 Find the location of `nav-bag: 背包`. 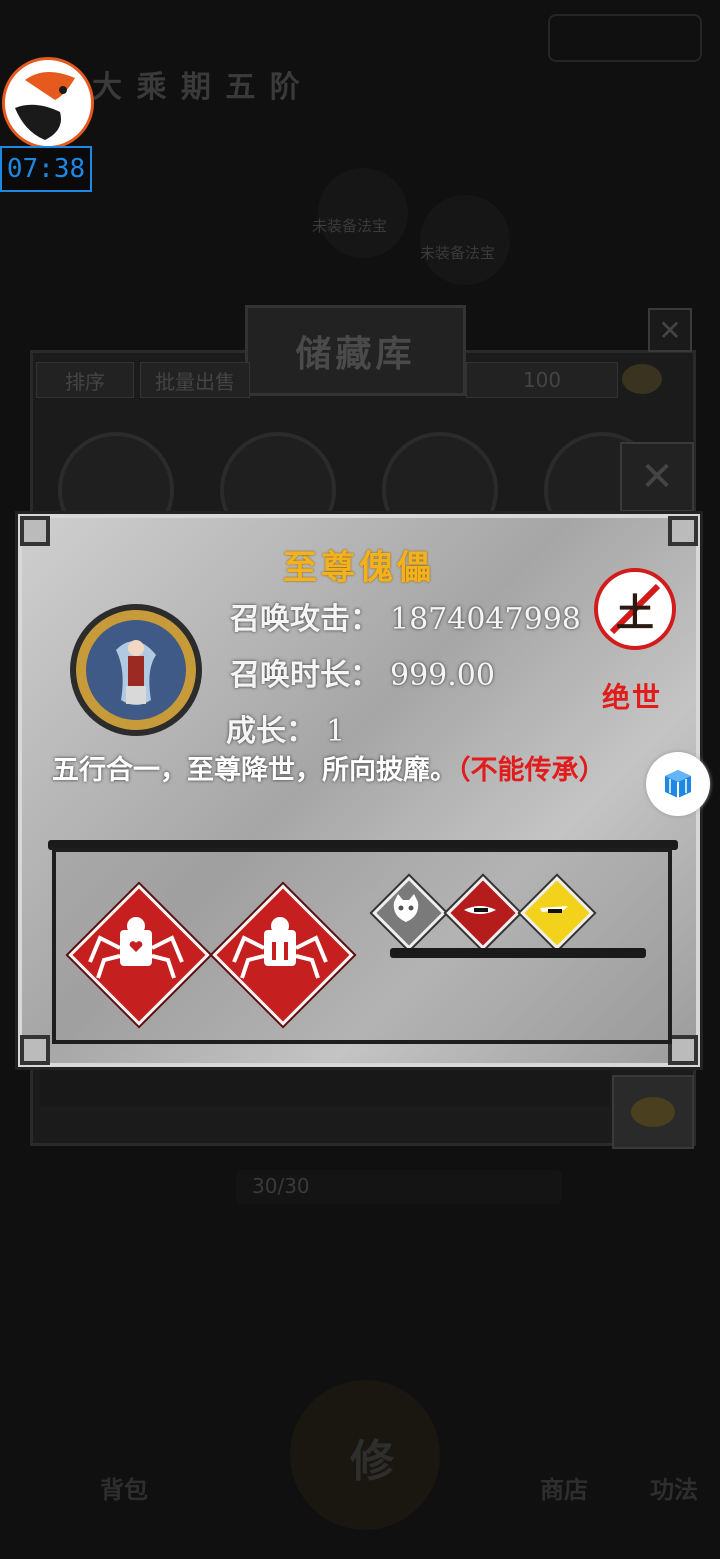

nav-bag: 背包 is located at coordinates (124, 1487).